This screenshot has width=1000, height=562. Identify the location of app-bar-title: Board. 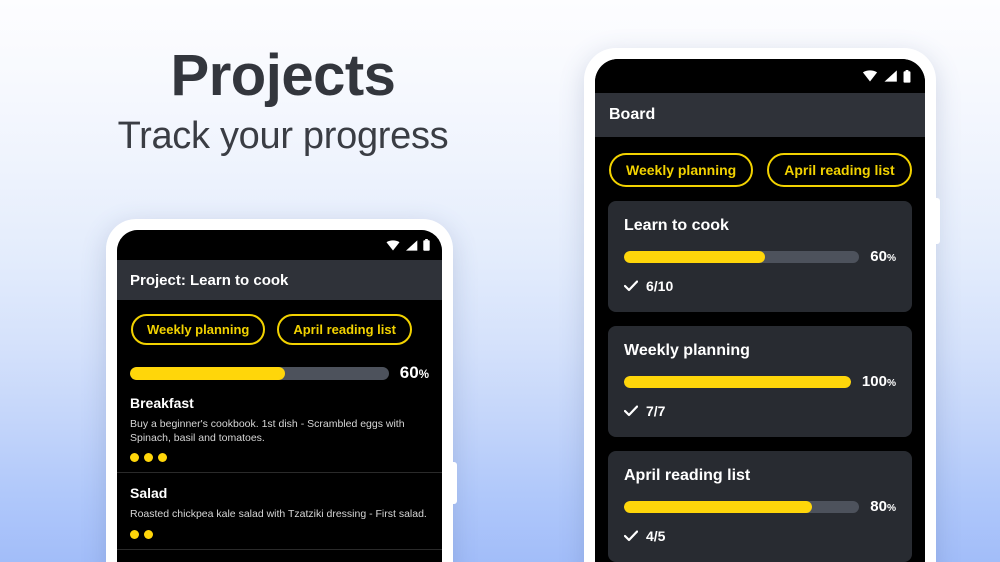
(632, 114).